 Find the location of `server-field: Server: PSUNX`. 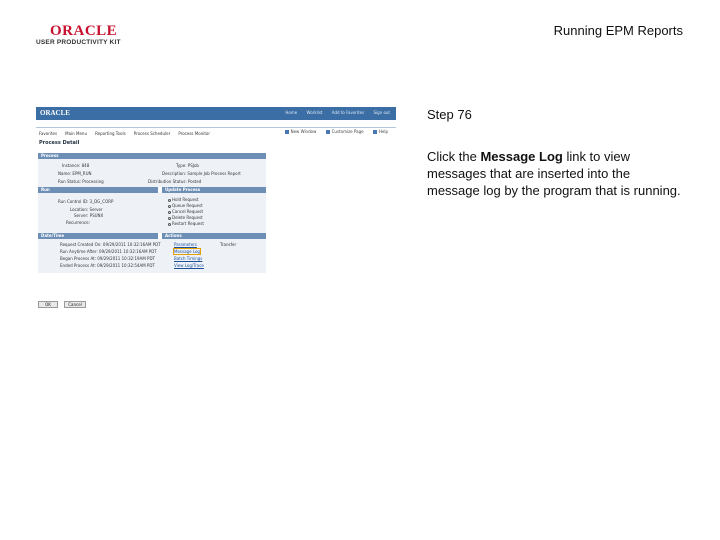

server-field: Server: PSUNX is located at coordinates (89, 215).